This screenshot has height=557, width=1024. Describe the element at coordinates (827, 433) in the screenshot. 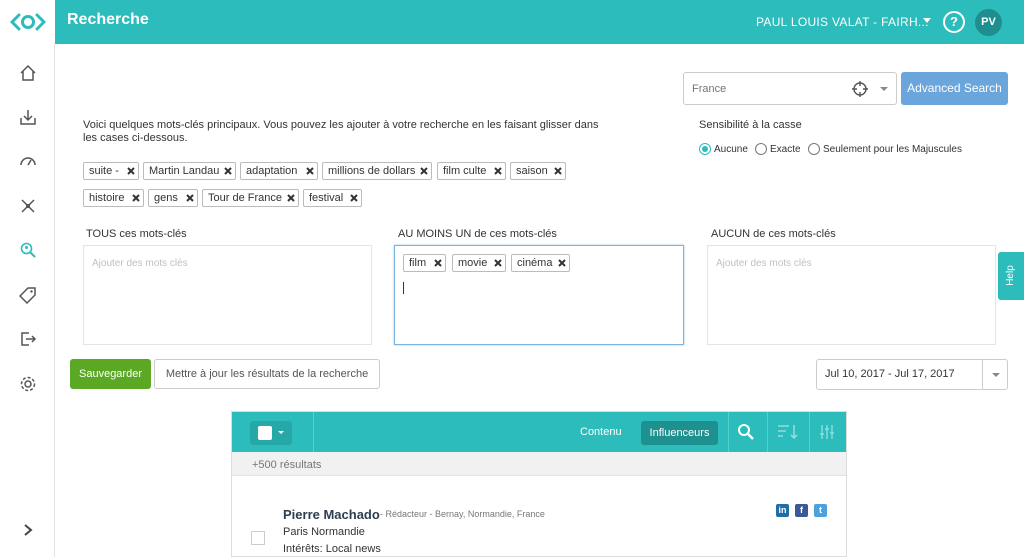

I see `filter-sliders-icon` at that location.